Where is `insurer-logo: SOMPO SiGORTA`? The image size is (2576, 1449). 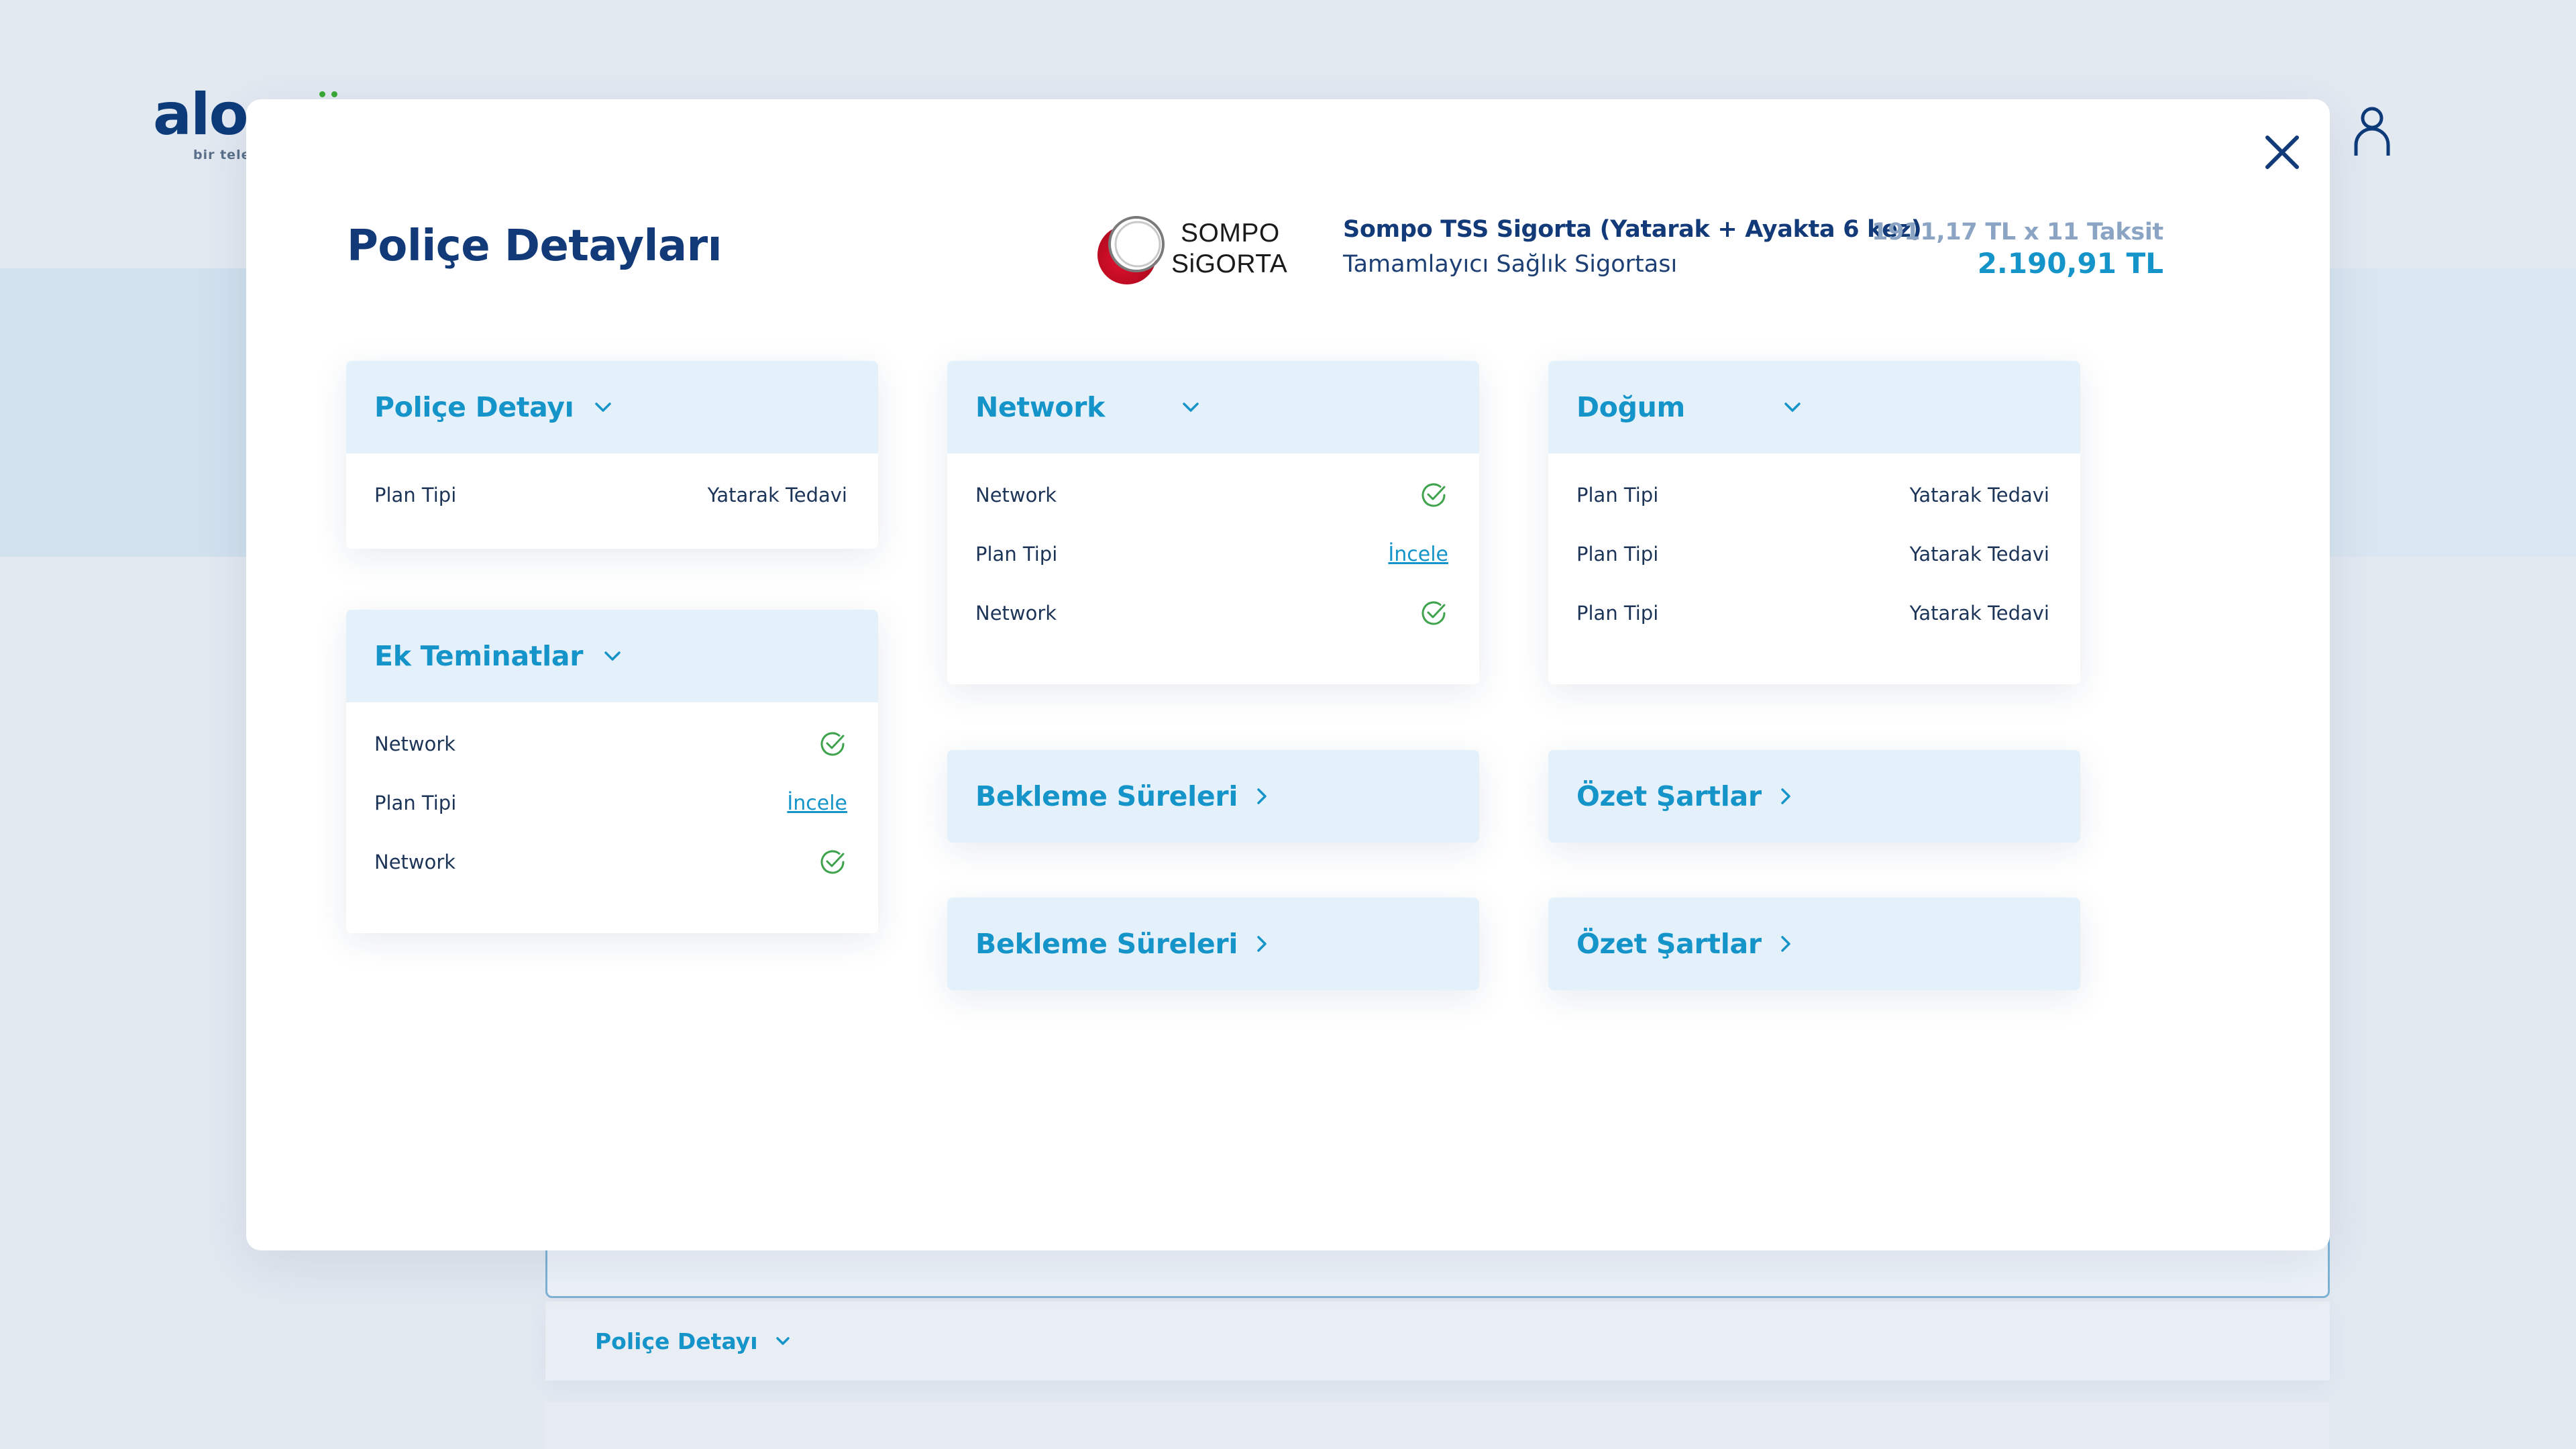 insurer-logo: SOMPO SiGORTA is located at coordinates (1192, 249).